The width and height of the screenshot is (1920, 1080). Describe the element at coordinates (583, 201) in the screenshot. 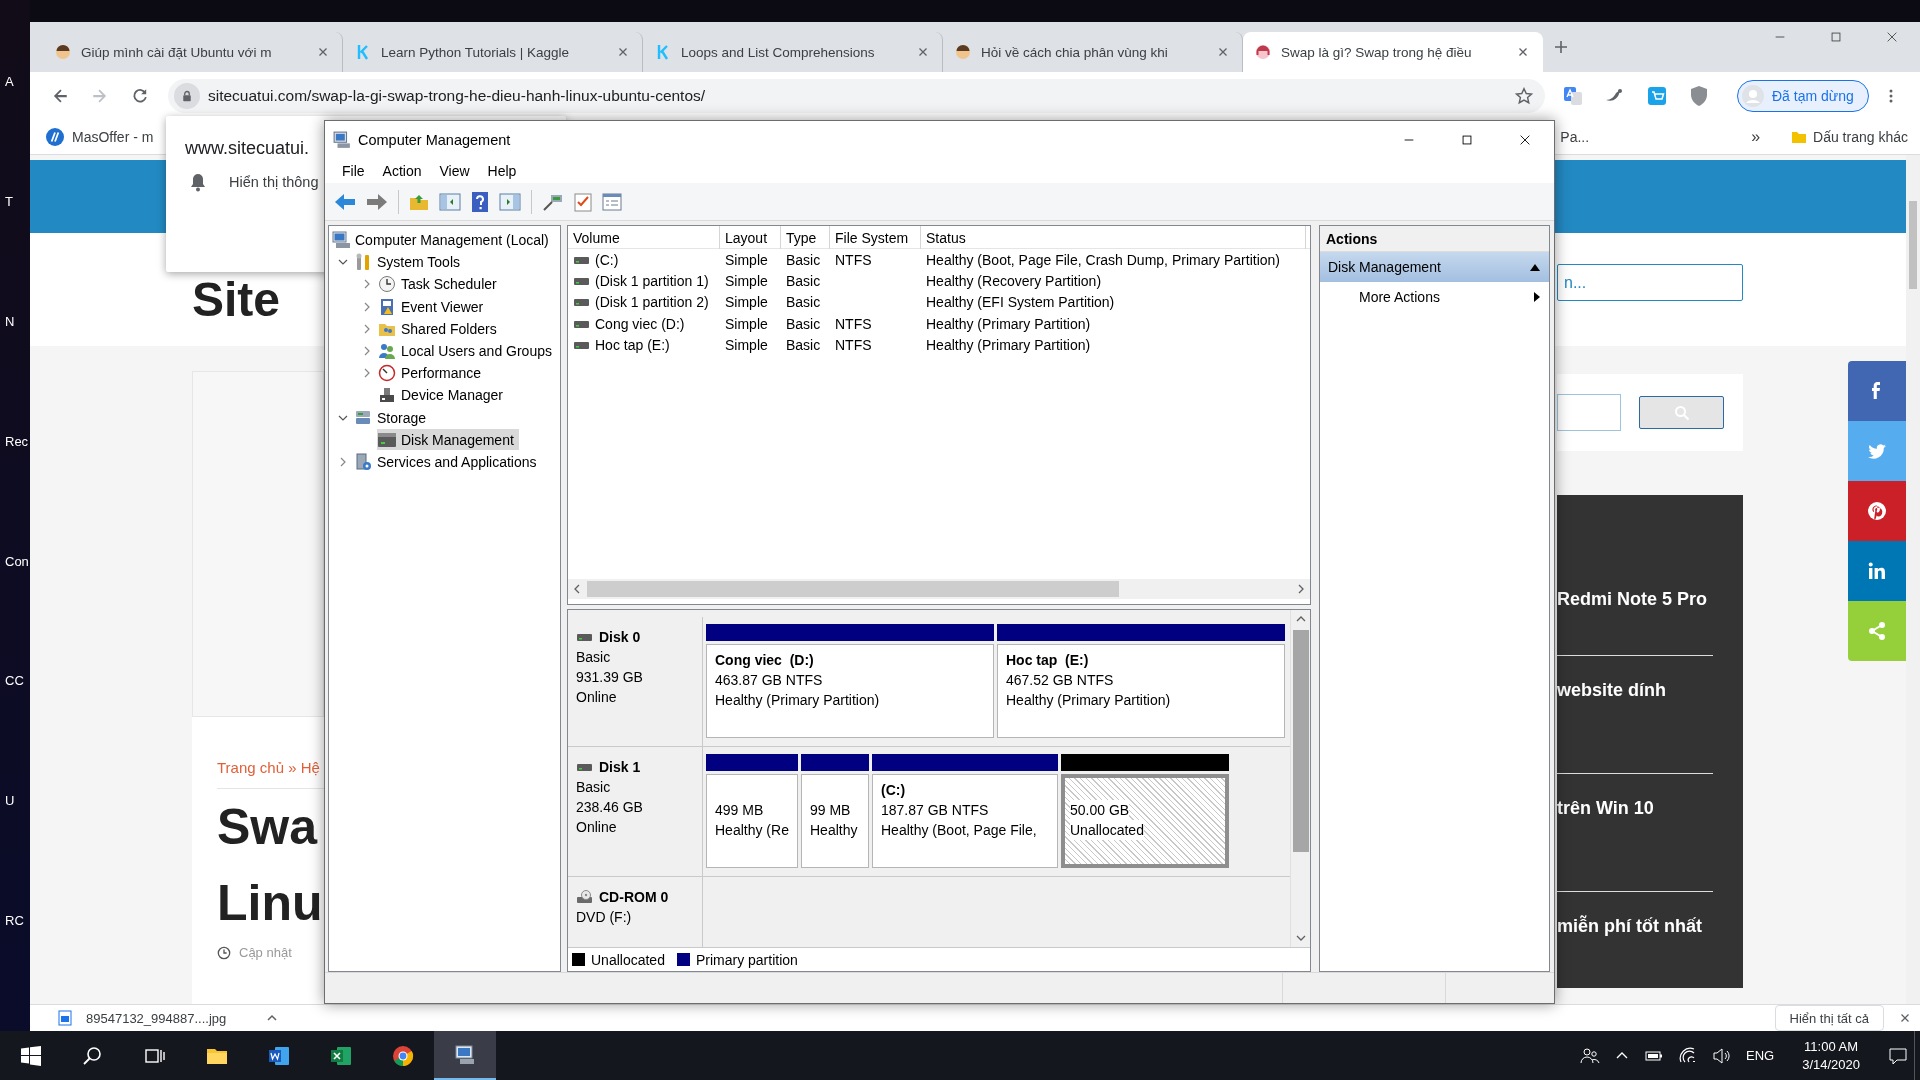

I see `checklist-icon` at that location.